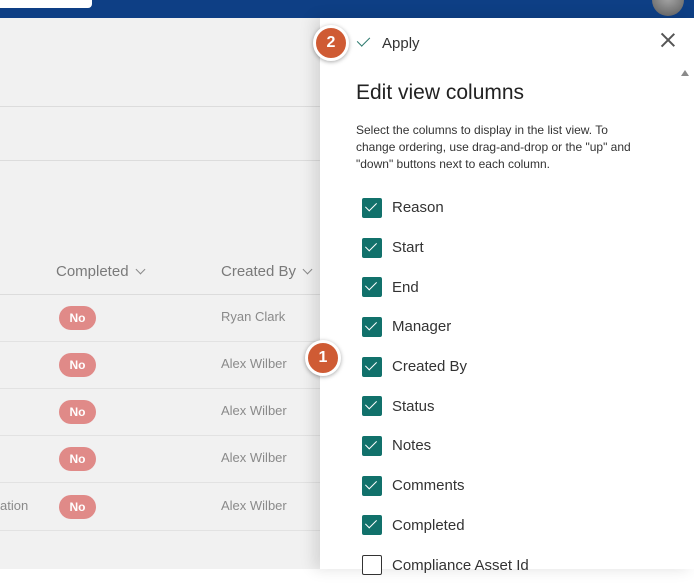 Image resolution: width=694 pixels, height=585 pixels. I want to click on column-header-label: Created By, so click(259, 271).